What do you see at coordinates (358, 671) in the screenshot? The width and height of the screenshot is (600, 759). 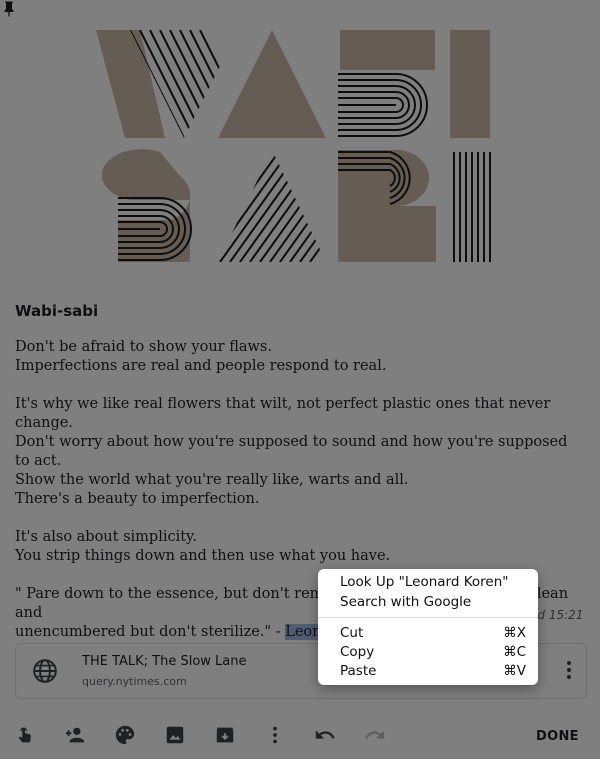 I see `menu-item-paste: Paste` at bounding box center [358, 671].